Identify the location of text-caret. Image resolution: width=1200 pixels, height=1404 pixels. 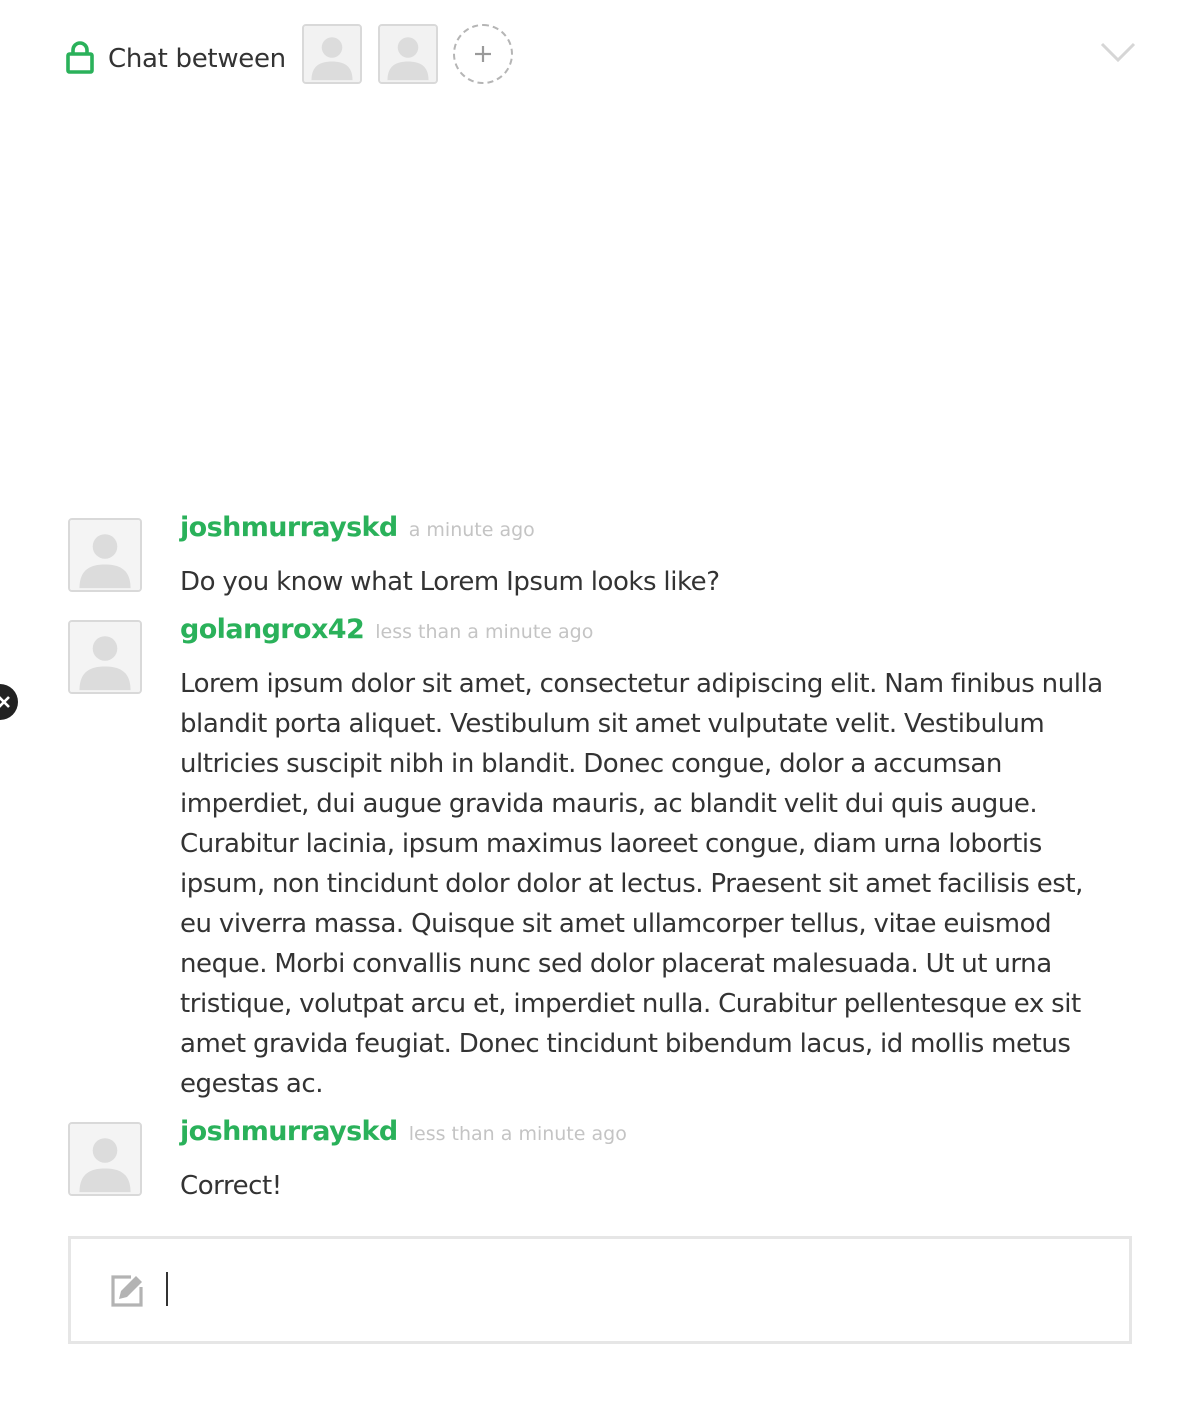
(167, 1289).